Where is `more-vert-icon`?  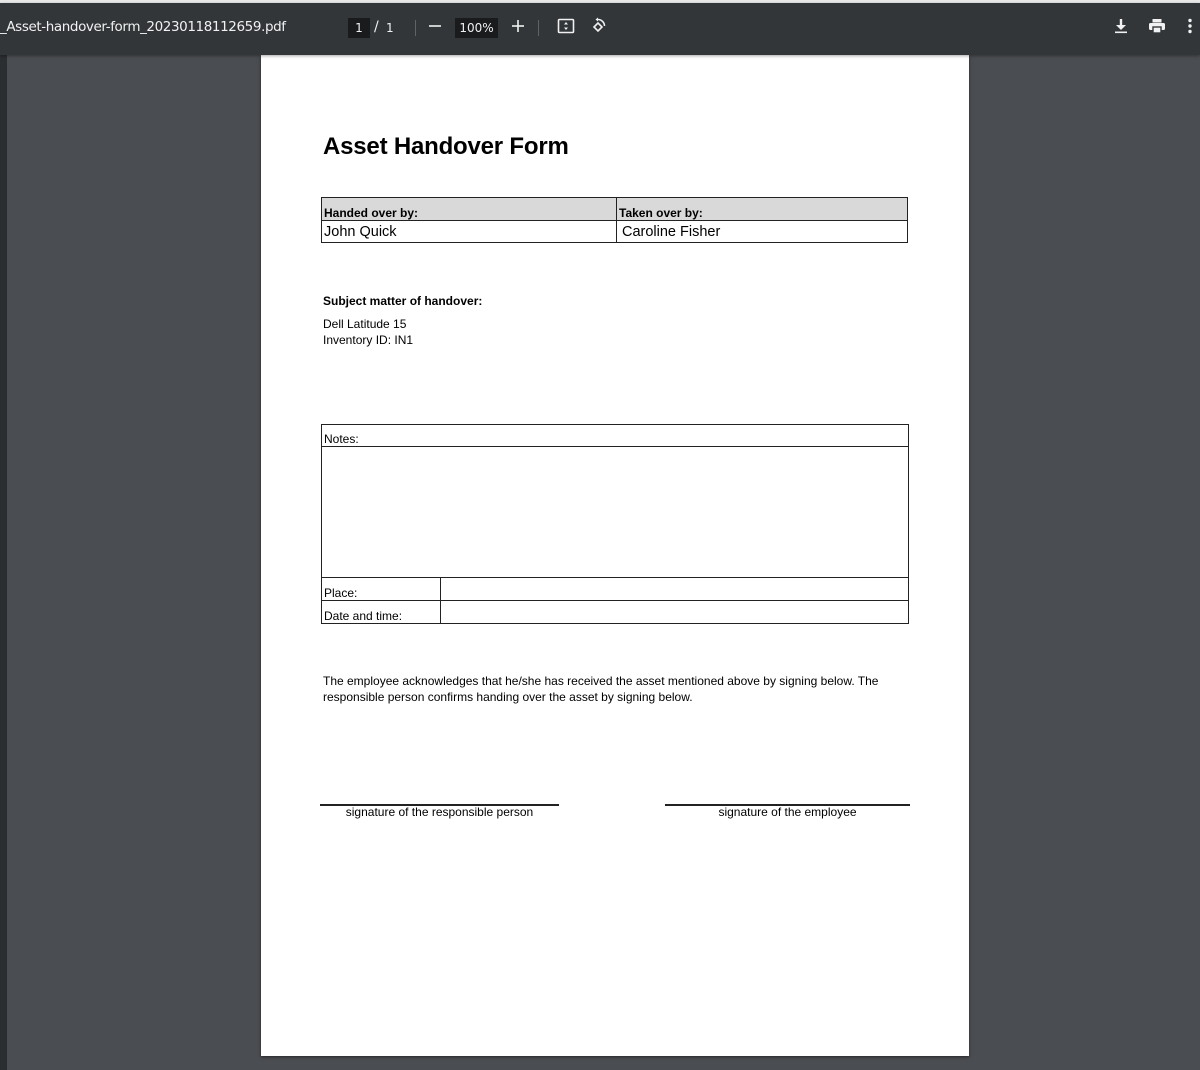
more-vert-icon is located at coordinates (1190, 28).